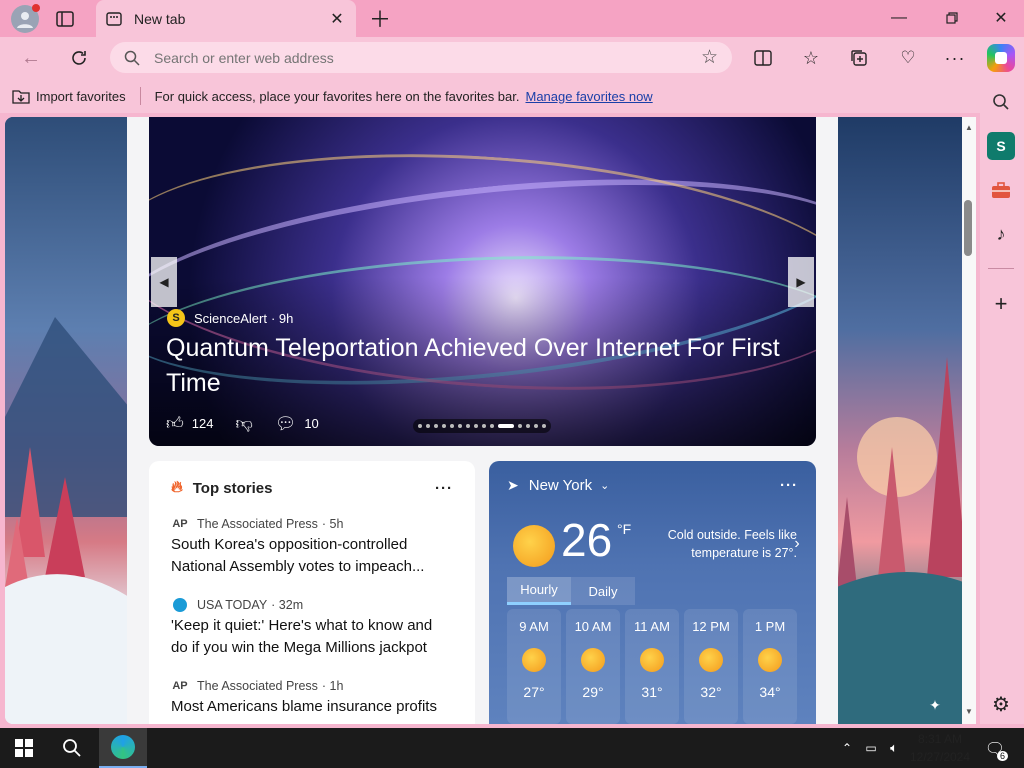 This screenshot has height=768, width=1024. What do you see at coordinates (652, 692) in the screenshot?
I see `hour-temp: 31°` at bounding box center [652, 692].